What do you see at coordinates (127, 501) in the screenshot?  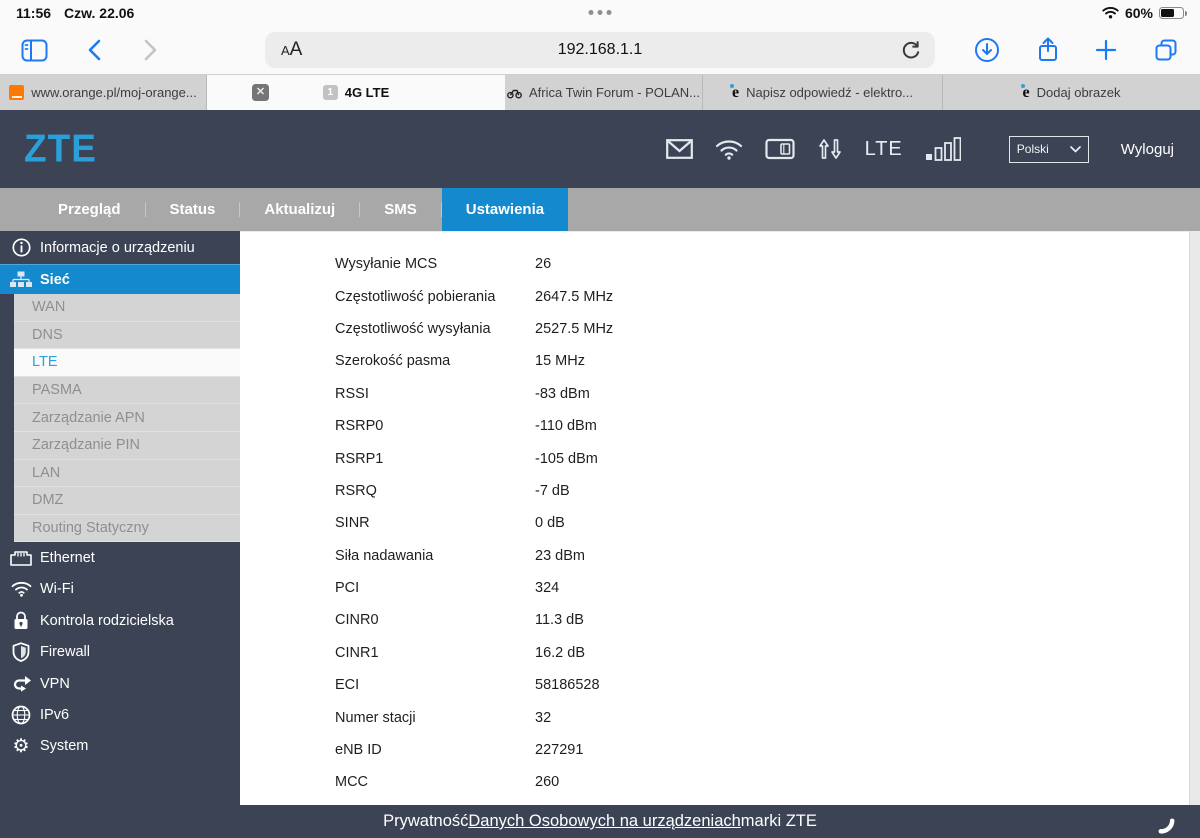 I see `submenu-item-dmz: DMZ` at bounding box center [127, 501].